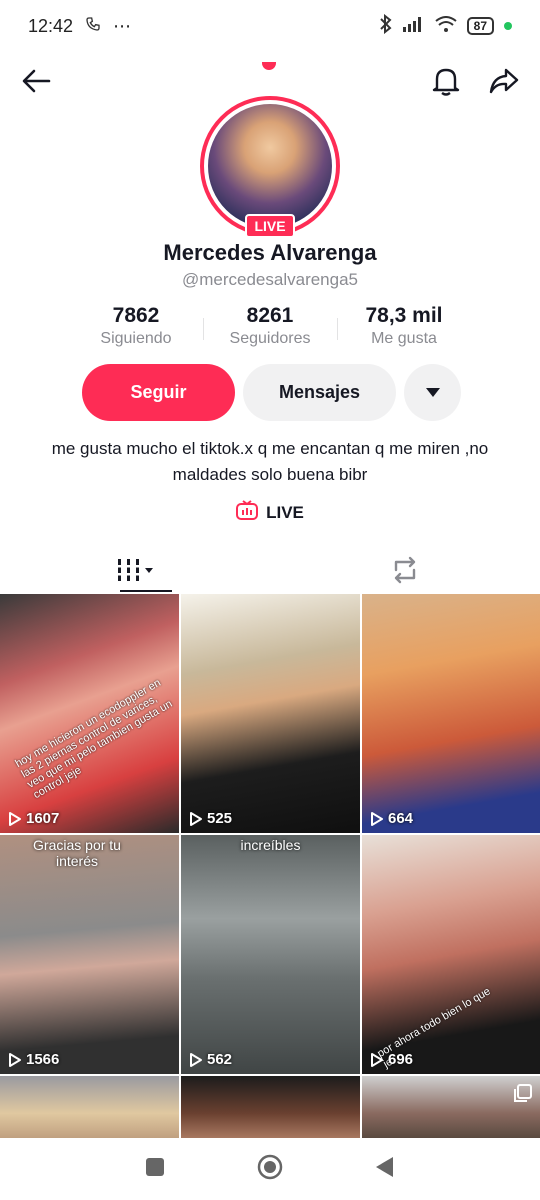  I want to click on view-count: 562, so click(210, 1059).